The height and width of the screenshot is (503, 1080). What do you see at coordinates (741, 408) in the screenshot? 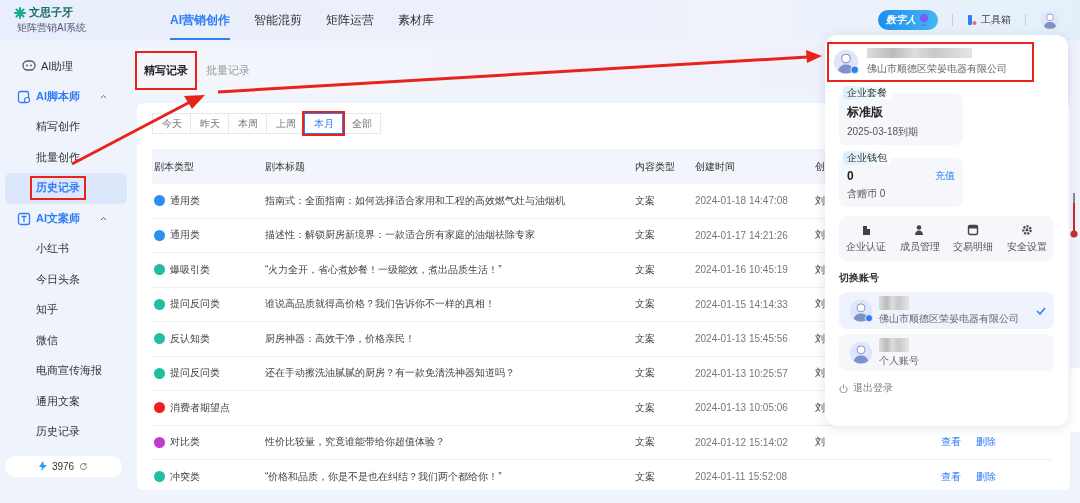
I see `table-cell: 2024-01-13 10:05:06` at bounding box center [741, 408].